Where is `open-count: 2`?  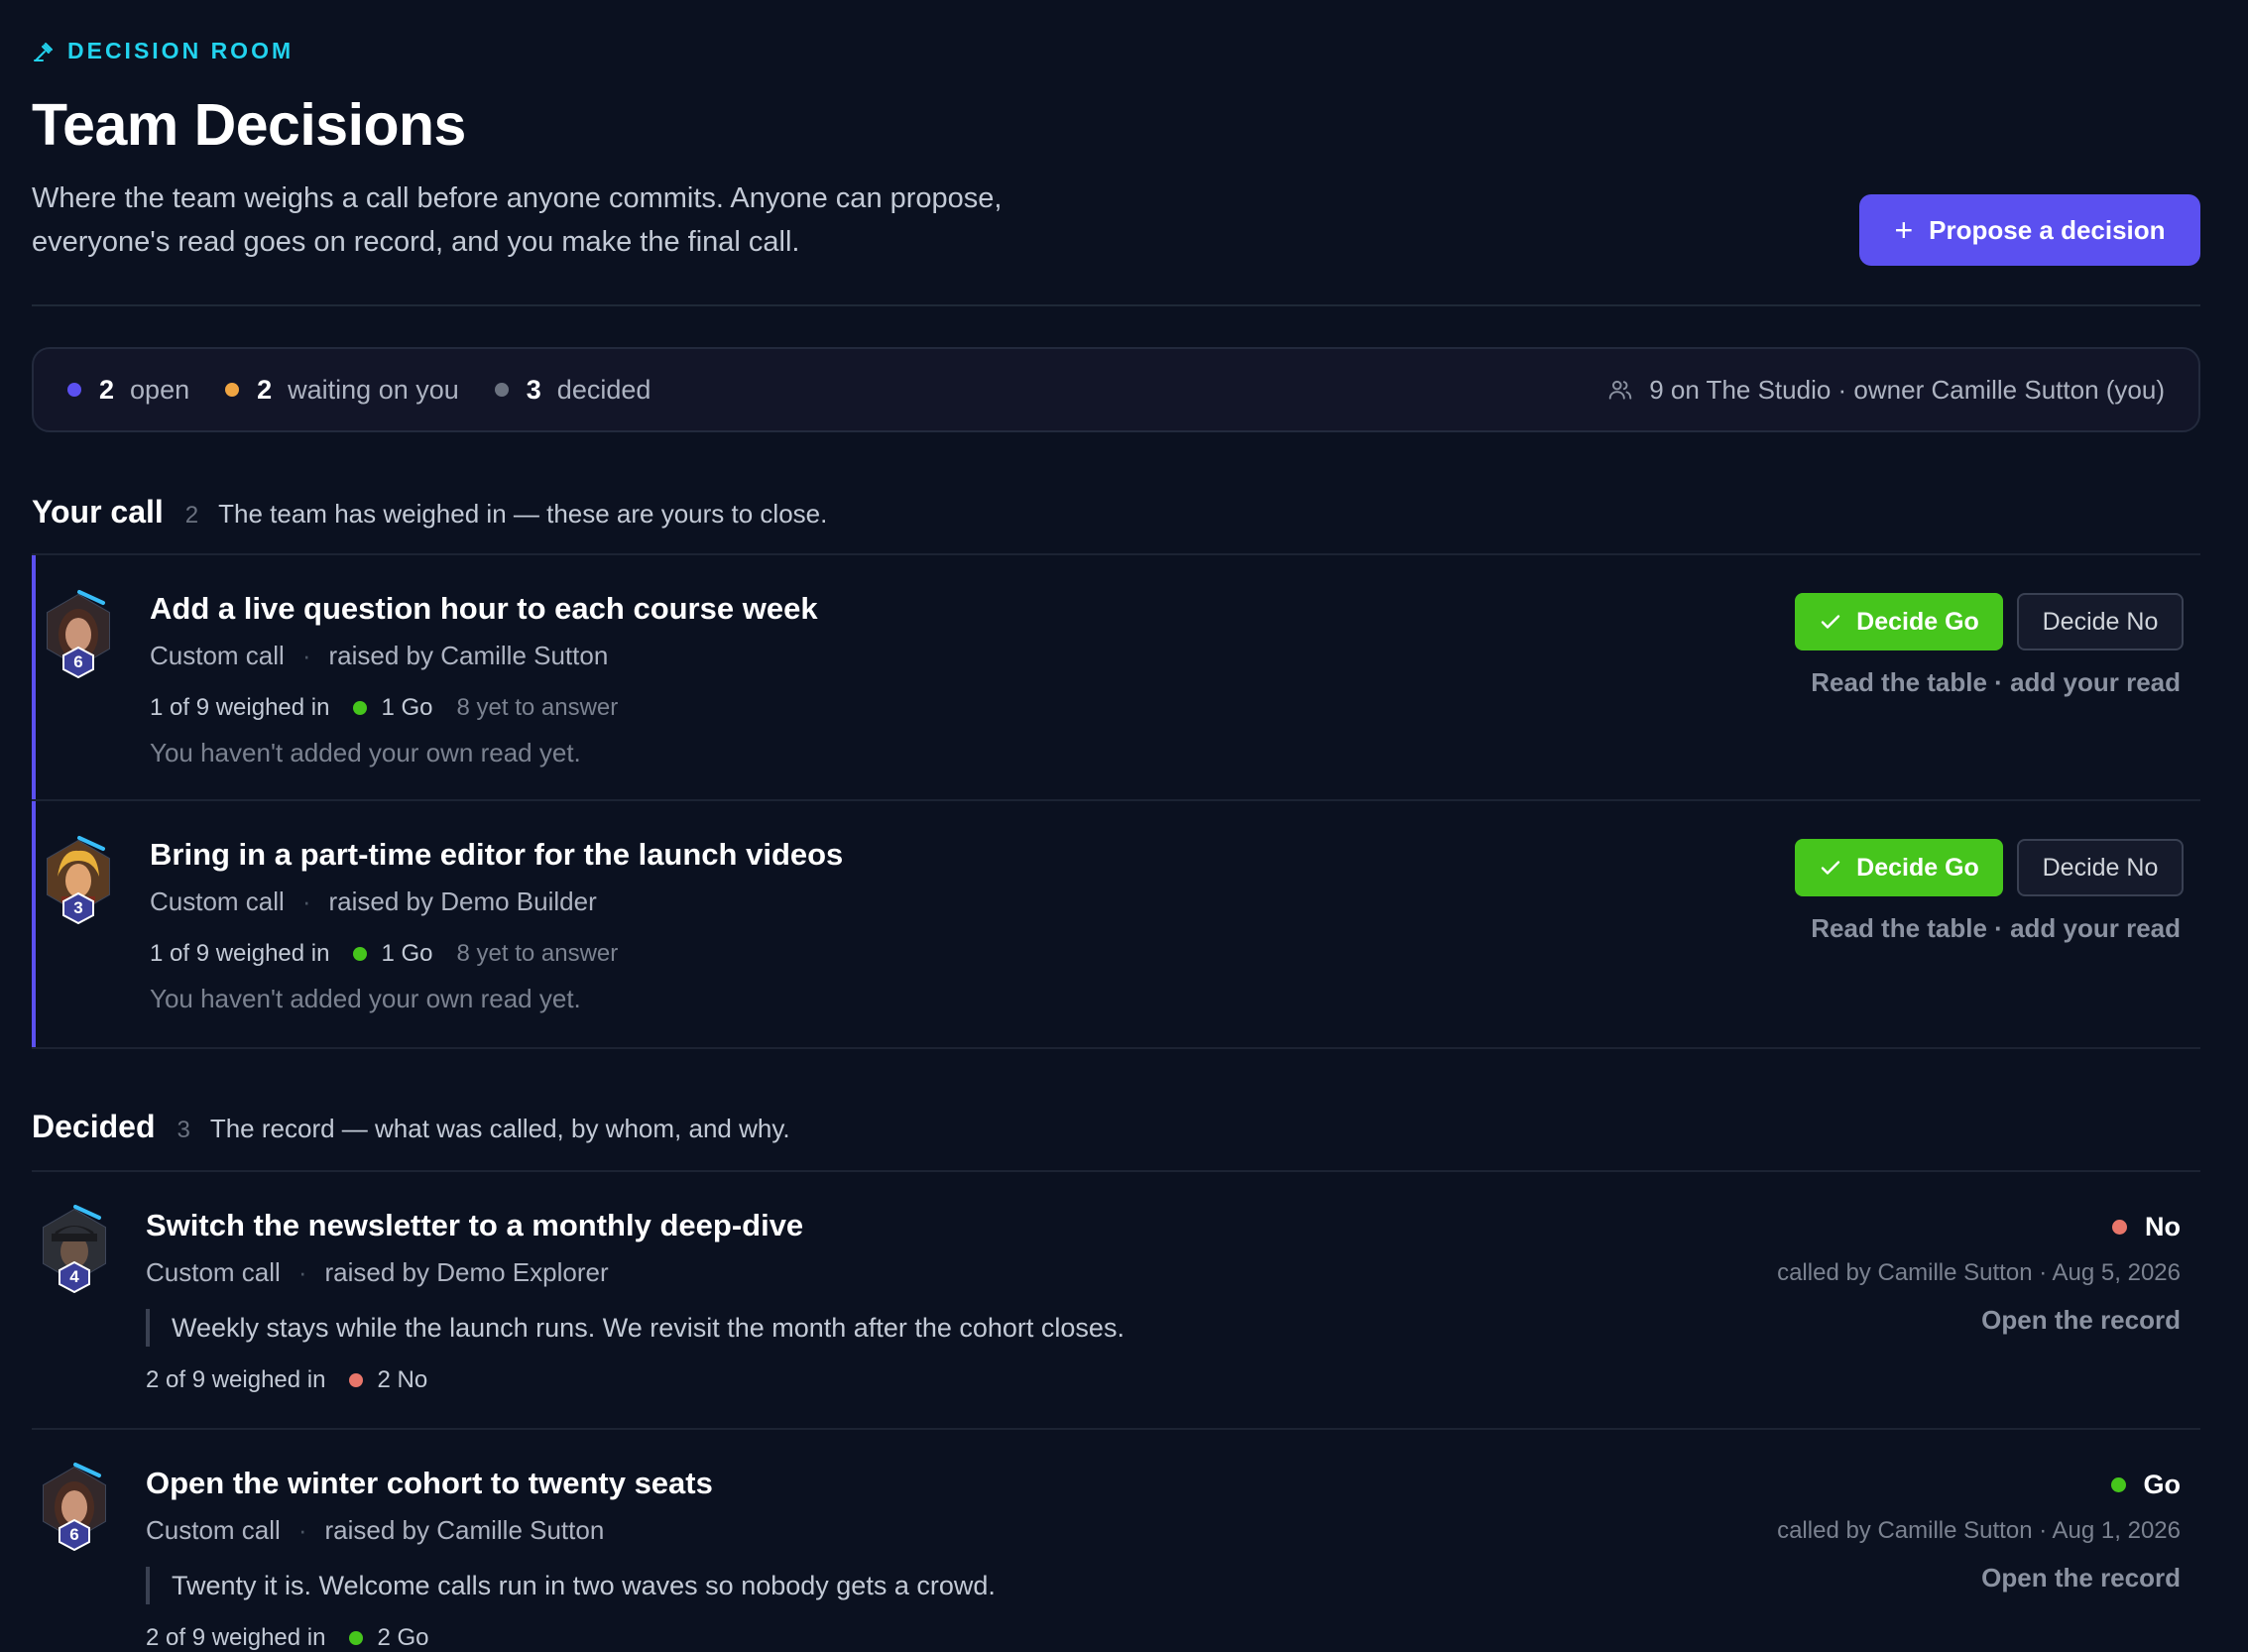
open-count: 2 is located at coordinates (107, 389).